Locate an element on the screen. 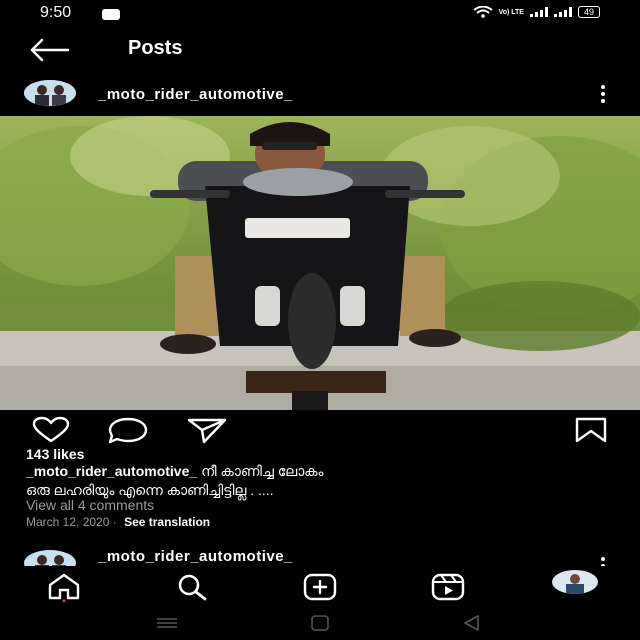  signal-icon is located at coordinates (538, 12).